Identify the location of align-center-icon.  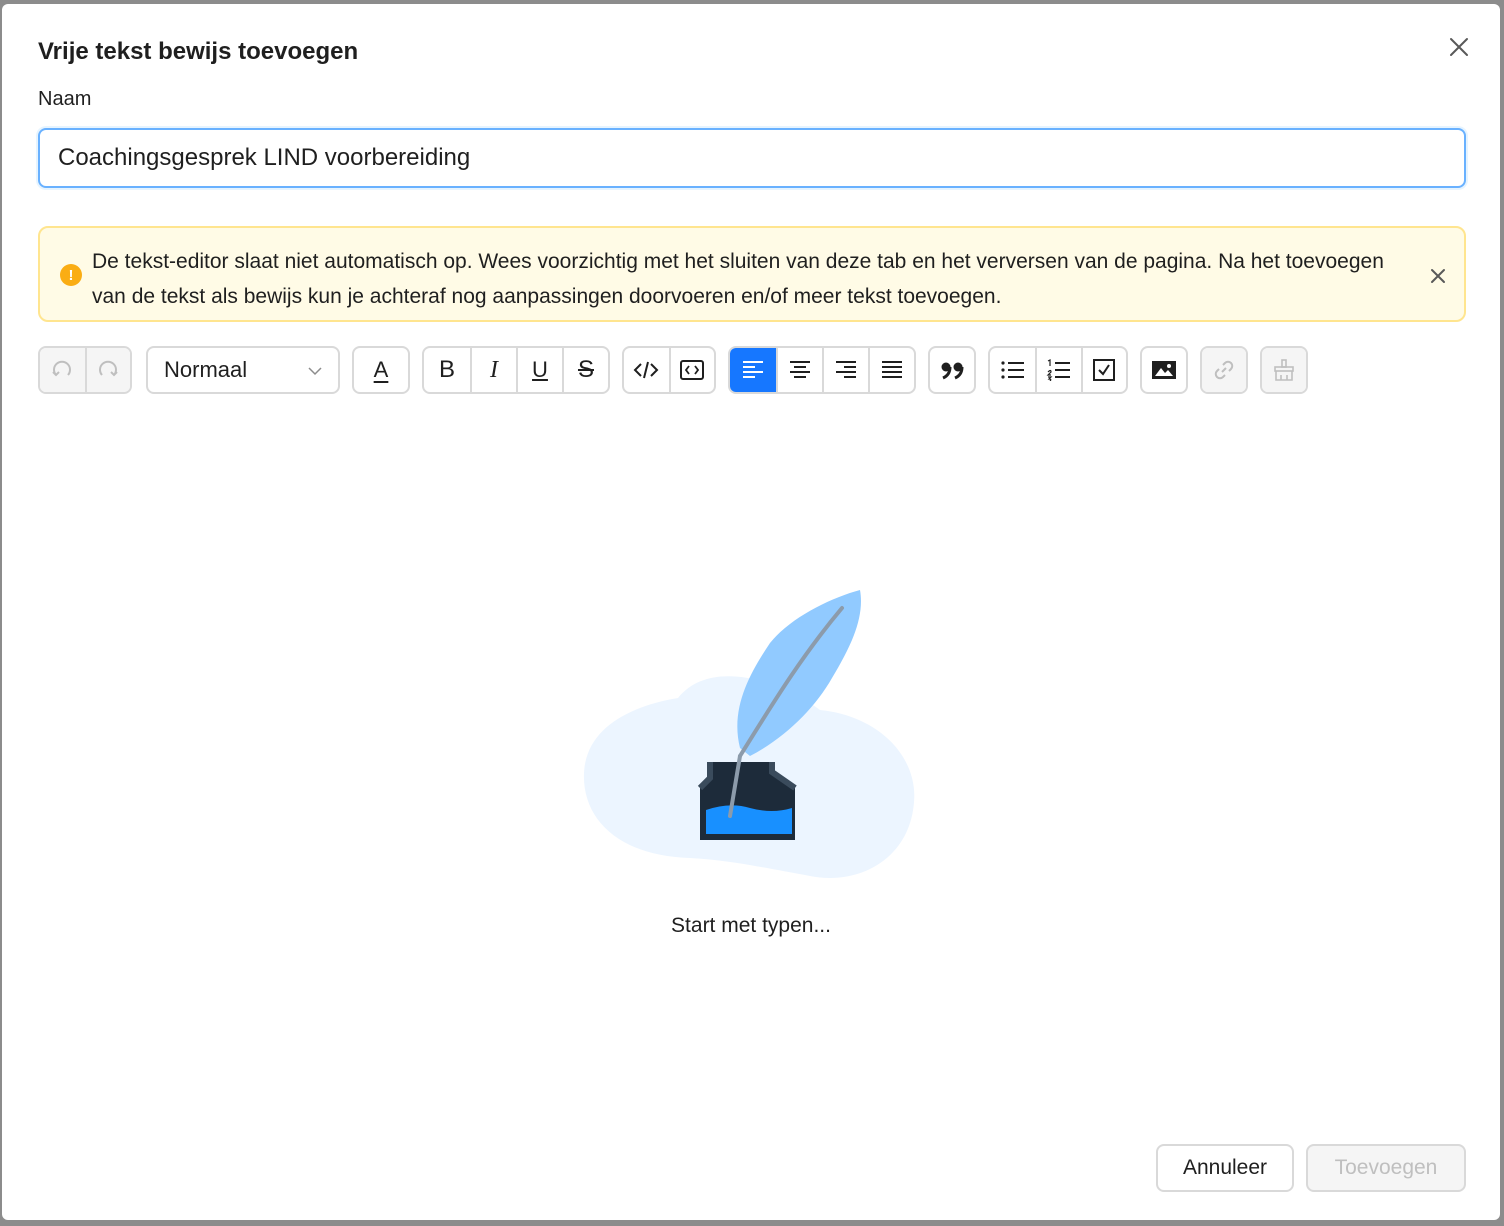
(800, 369).